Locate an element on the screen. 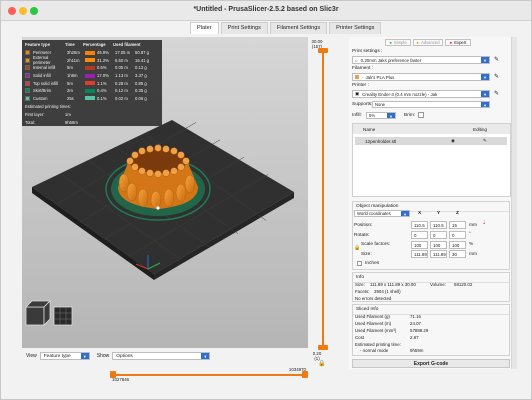  tab-plater: Plater is located at coordinates (204, 28).